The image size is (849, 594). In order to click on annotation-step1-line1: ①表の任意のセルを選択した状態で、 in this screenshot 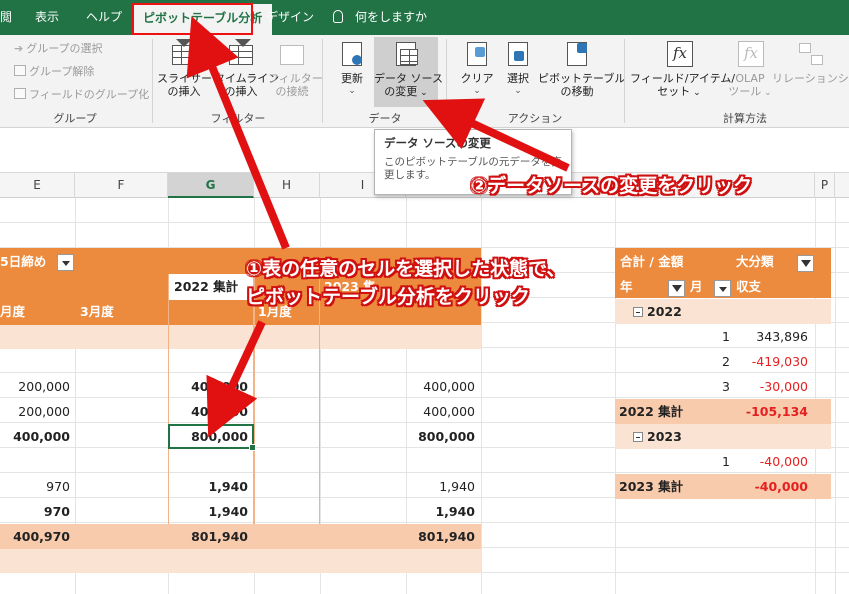, I will do `click(406, 269)`.